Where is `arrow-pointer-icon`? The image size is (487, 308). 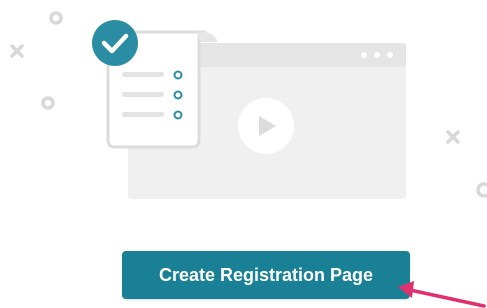
arrow-pointer-icon is located at coordinates (442, 294).